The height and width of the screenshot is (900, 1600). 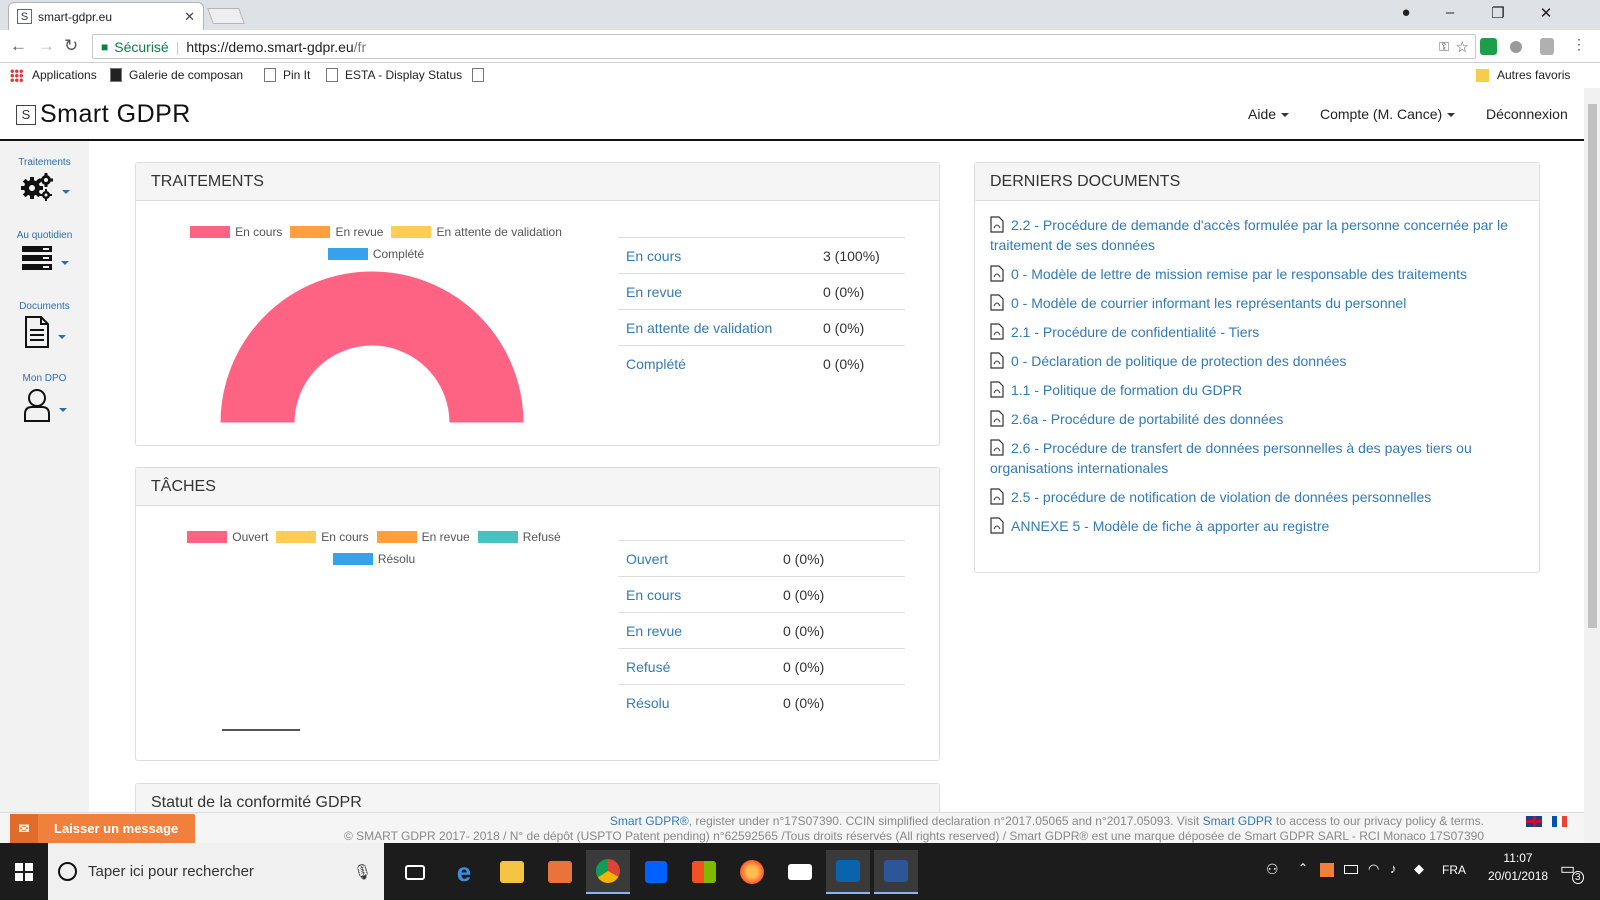 I want to click on legend-item: En attente de validation, so click(x=476, y=232).